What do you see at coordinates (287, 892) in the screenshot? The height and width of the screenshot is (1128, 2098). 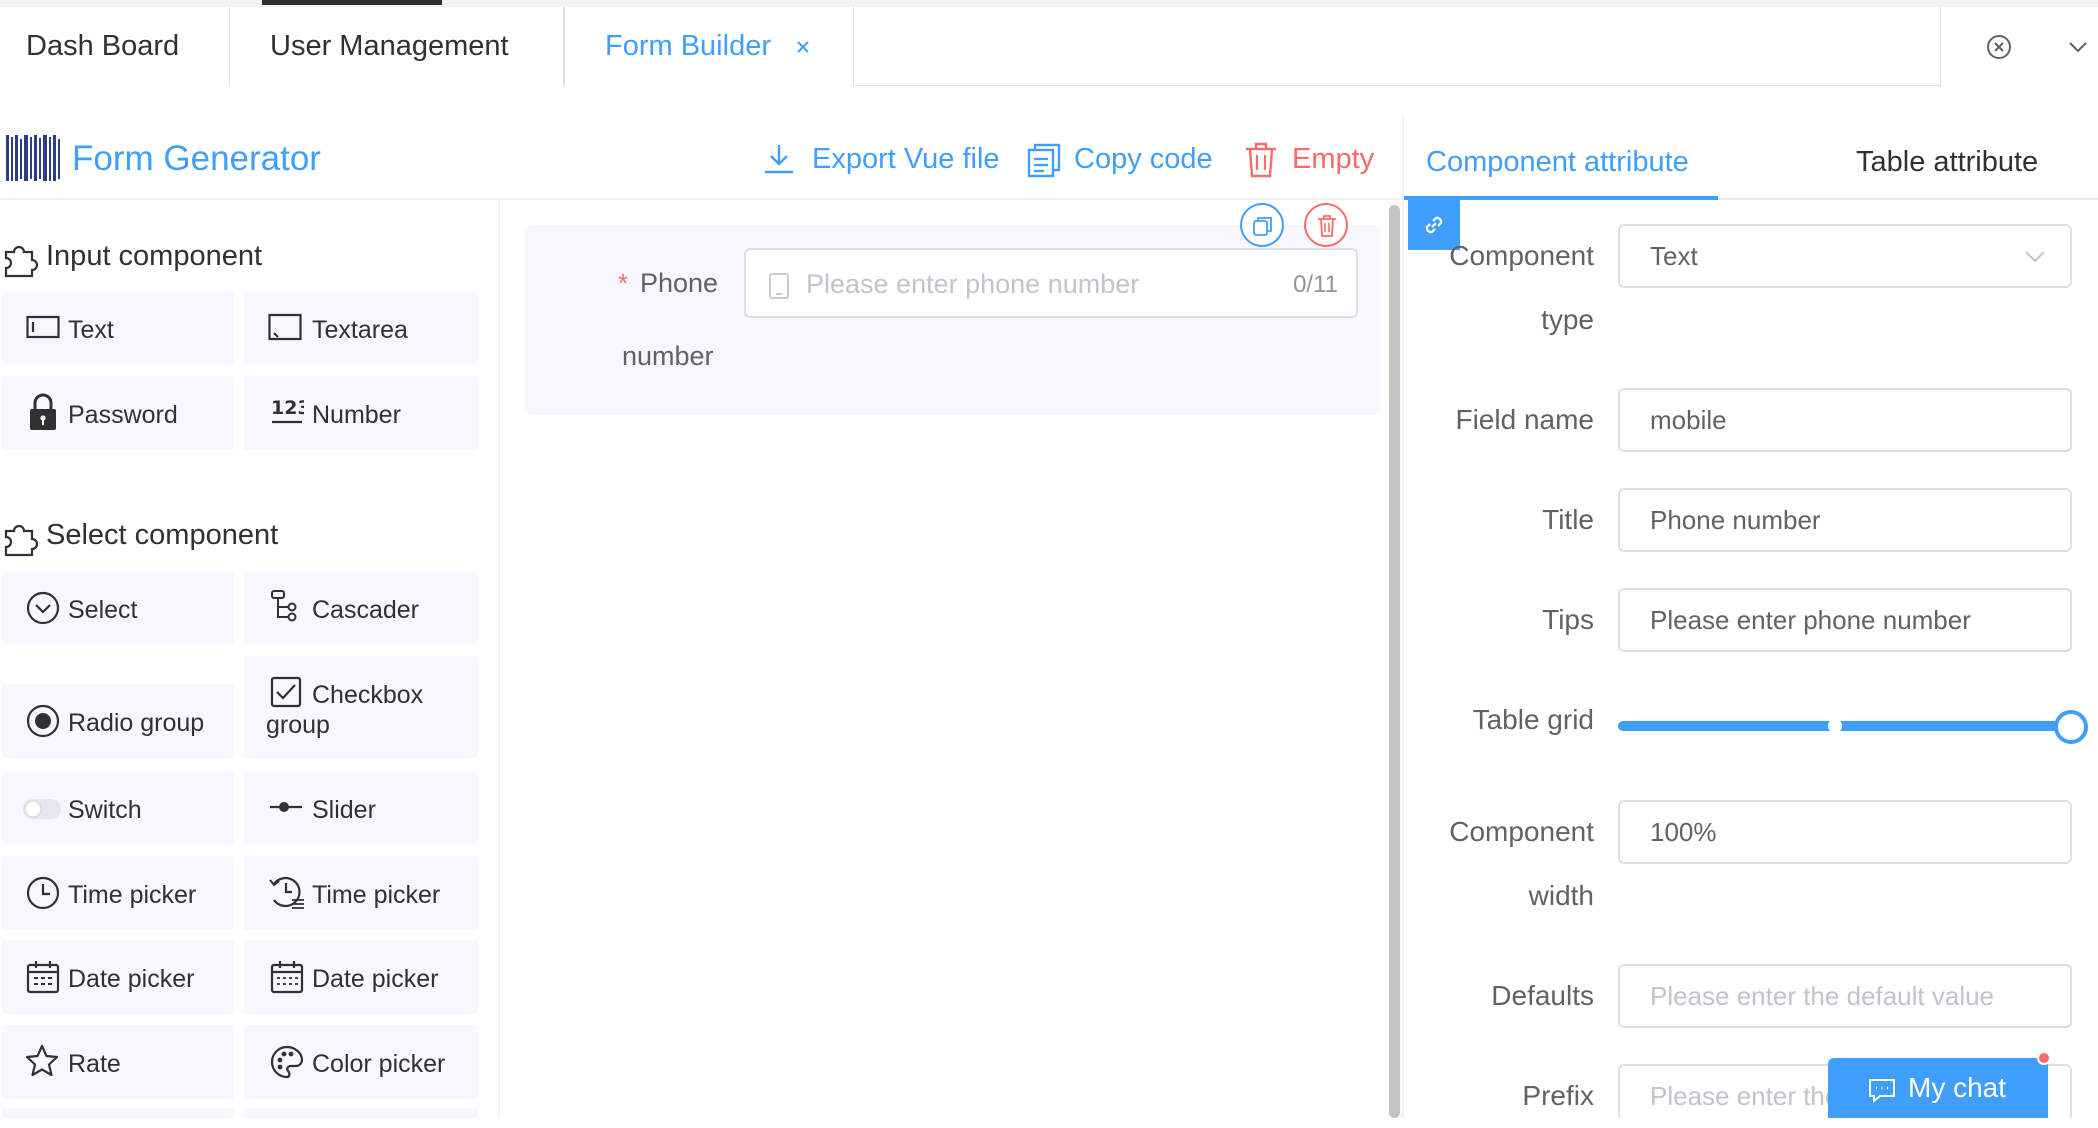 I see `time-range-icon` at bounding box center [287, 892].